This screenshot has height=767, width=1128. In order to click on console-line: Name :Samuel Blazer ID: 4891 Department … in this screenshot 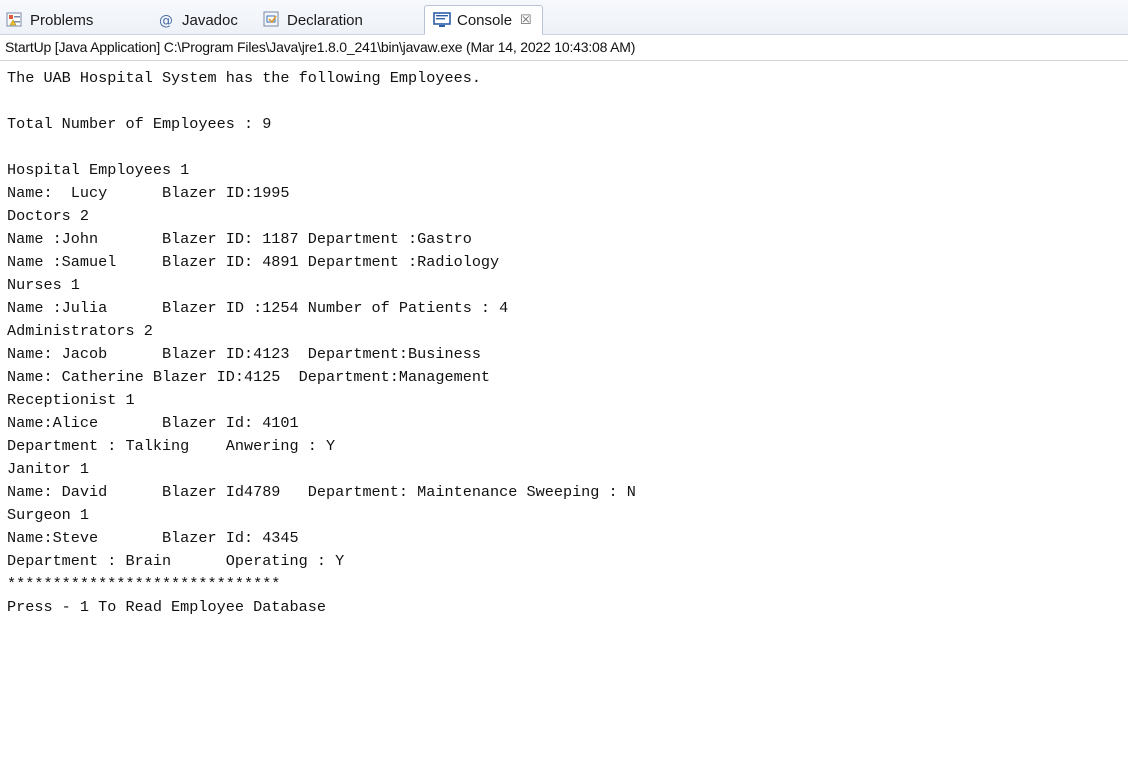, I will do `click(253, 262)`.